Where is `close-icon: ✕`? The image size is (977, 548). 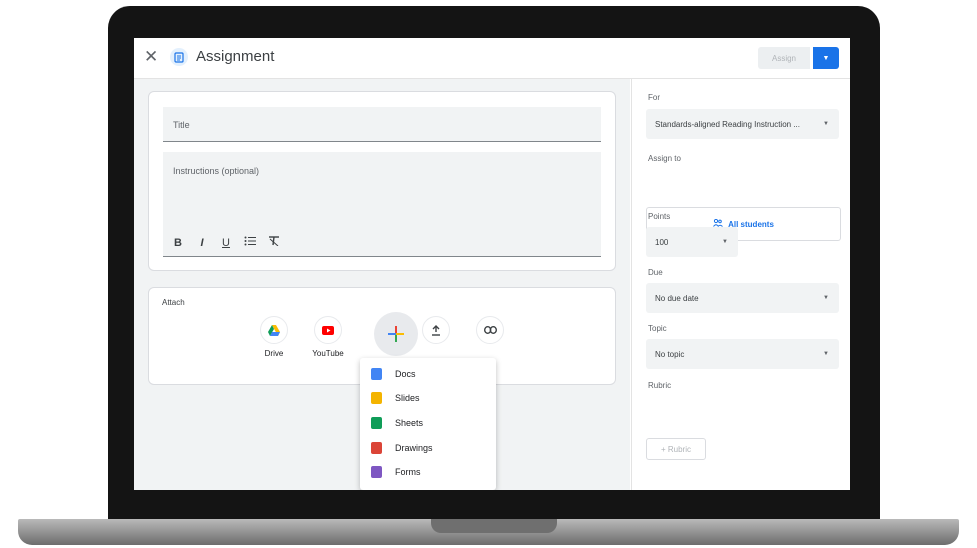 close-icon: ✕ is located at coordinates (151, 57).